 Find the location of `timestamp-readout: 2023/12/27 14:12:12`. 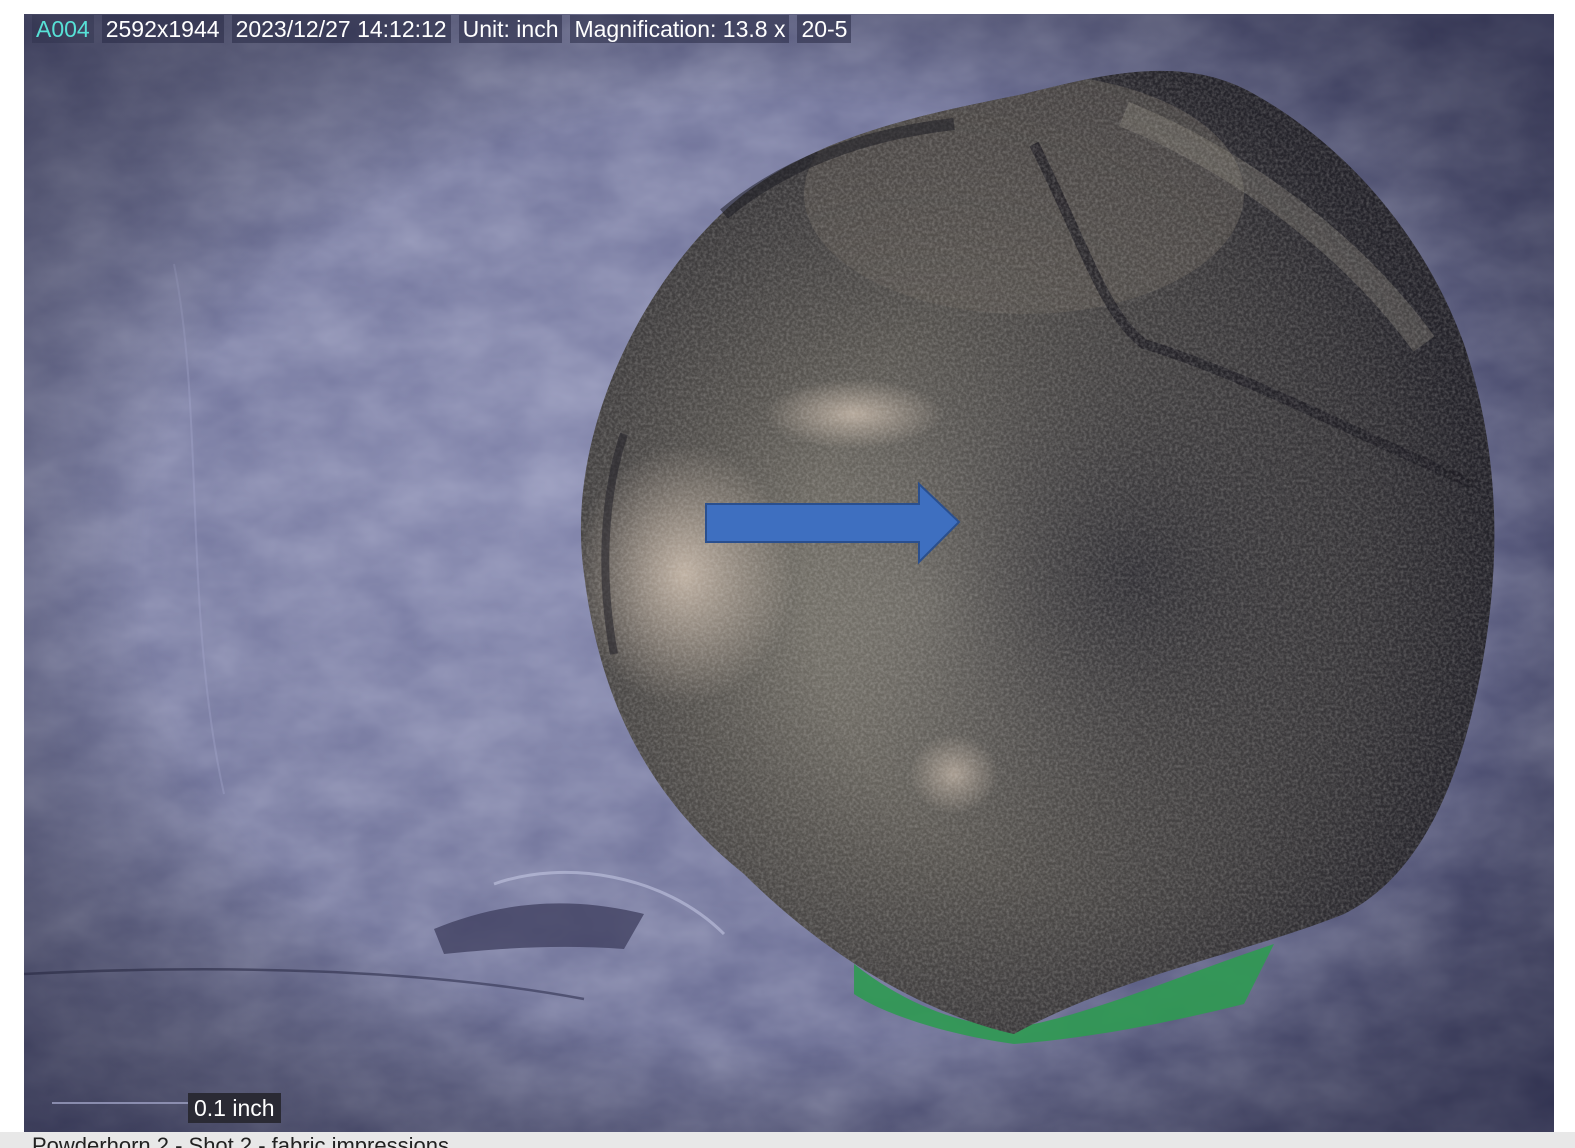

timestamp-readout: 2023/12/27 14:12:12 is located at coordinates (341, 29).